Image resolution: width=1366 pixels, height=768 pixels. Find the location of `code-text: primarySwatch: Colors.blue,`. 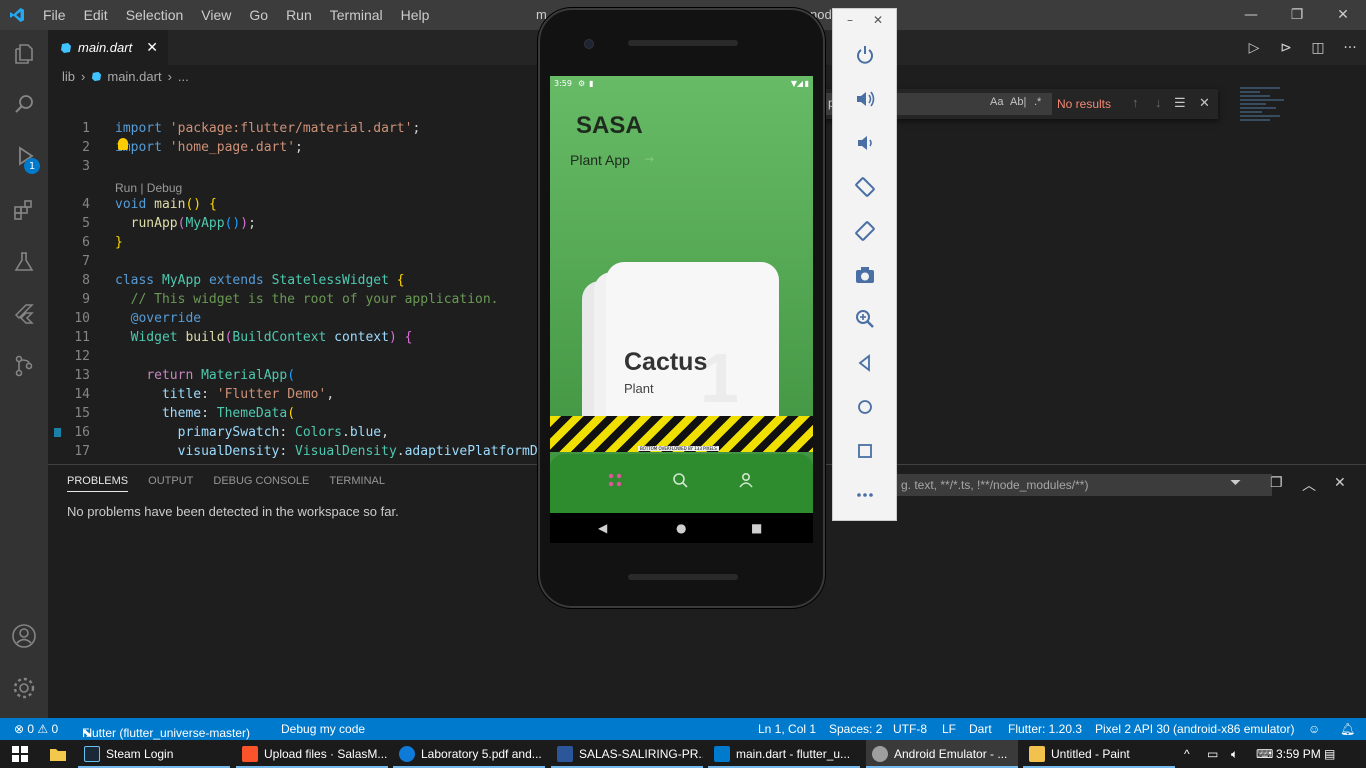

code-text: primarySwatch: Colors.blue, is located at coordinates (283, 432).